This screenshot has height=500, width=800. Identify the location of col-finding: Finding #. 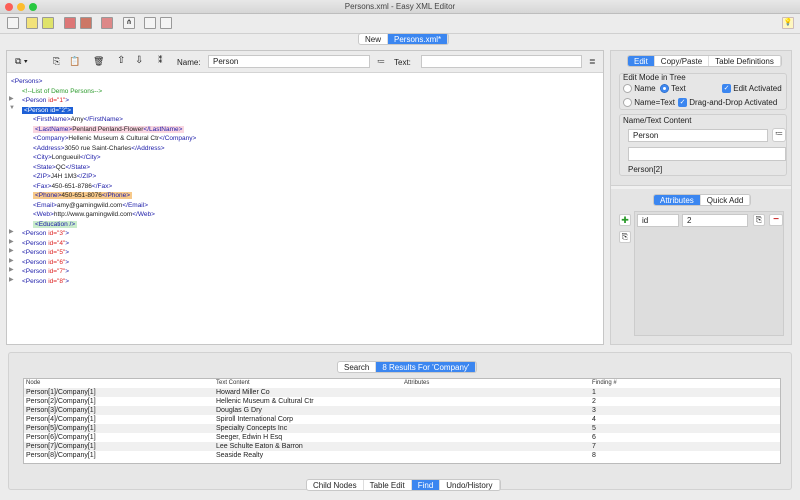
(685, 383).